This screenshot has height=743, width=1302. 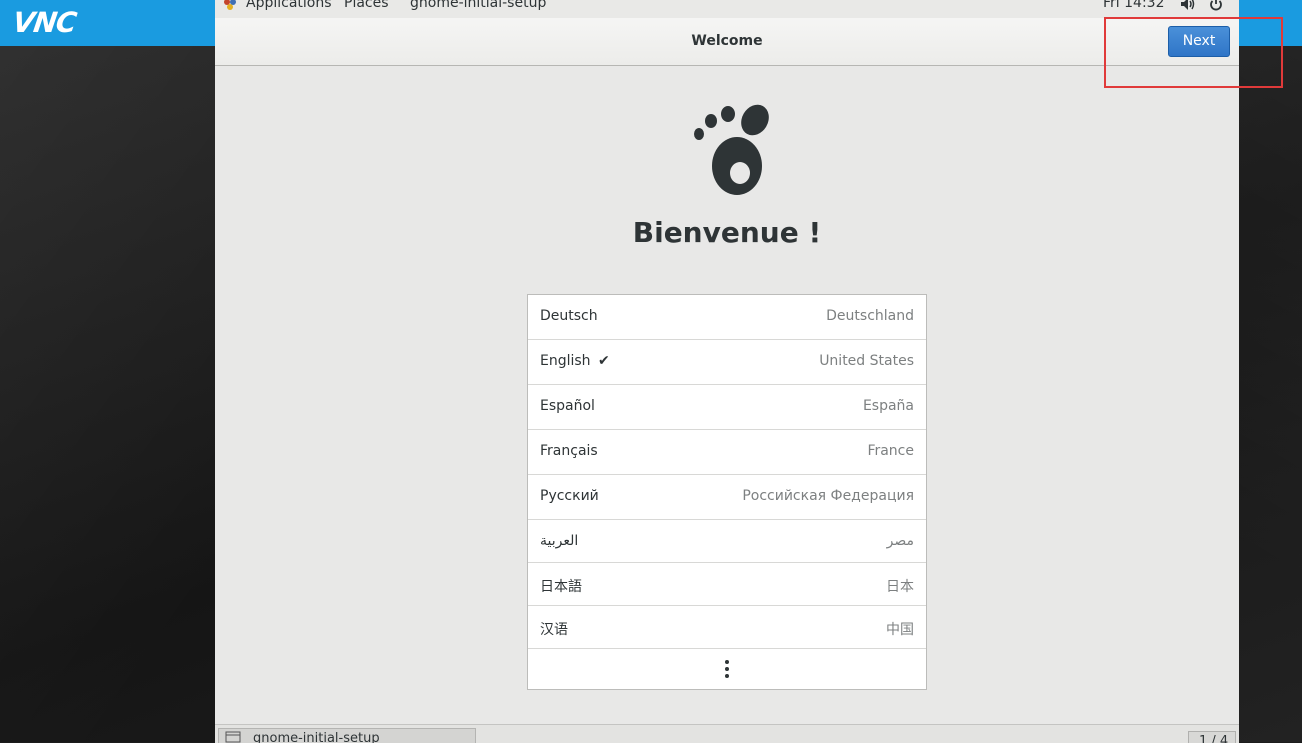 I want to click on language-row-deutsch: Deutsch Deutschland, so click(x=727, y=317).